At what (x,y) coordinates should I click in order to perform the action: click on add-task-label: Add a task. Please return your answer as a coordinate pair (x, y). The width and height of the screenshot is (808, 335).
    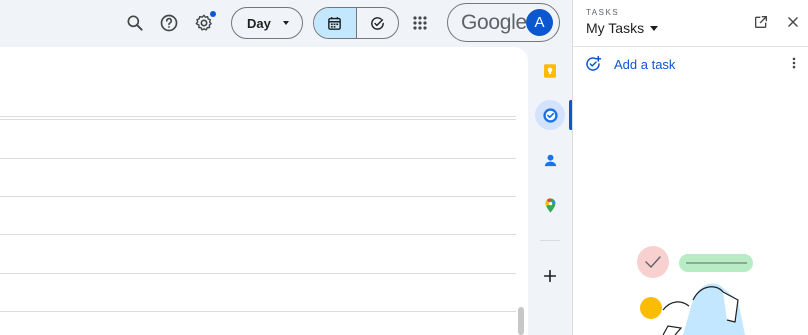
    Looking at the image, I should click on (645, 64).